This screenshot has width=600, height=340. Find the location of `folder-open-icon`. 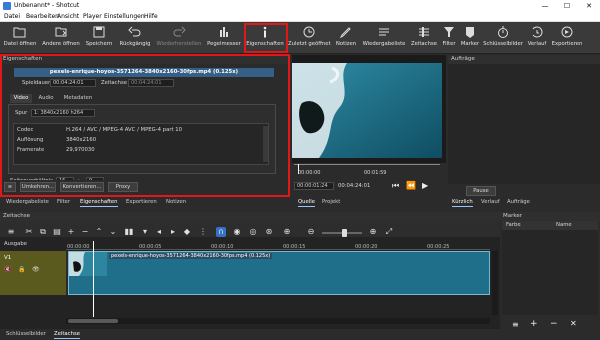

folder-open-icon is located at coordinates (19, 32).